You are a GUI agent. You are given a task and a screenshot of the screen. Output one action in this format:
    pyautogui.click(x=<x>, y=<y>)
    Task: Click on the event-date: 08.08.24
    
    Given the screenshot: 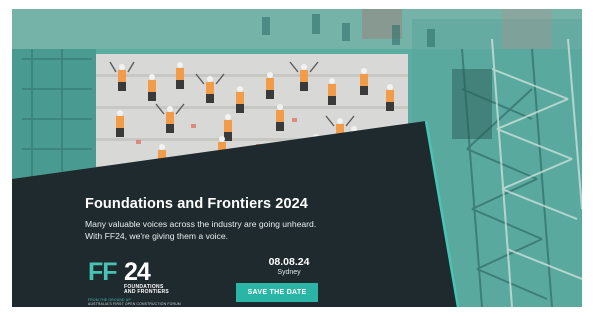 What is the action you would take?
    pyautogui.click(x=289, y=262)
    